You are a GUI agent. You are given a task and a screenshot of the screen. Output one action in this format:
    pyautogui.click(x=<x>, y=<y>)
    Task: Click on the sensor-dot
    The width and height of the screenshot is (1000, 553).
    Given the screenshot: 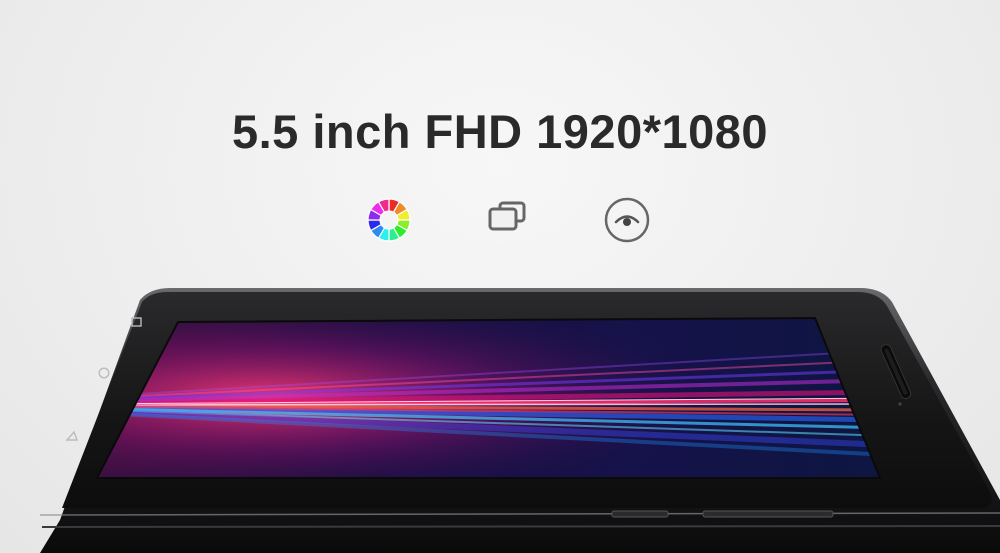 What is the action you would take?
    pyautogui.click(x=900, y=404)
    